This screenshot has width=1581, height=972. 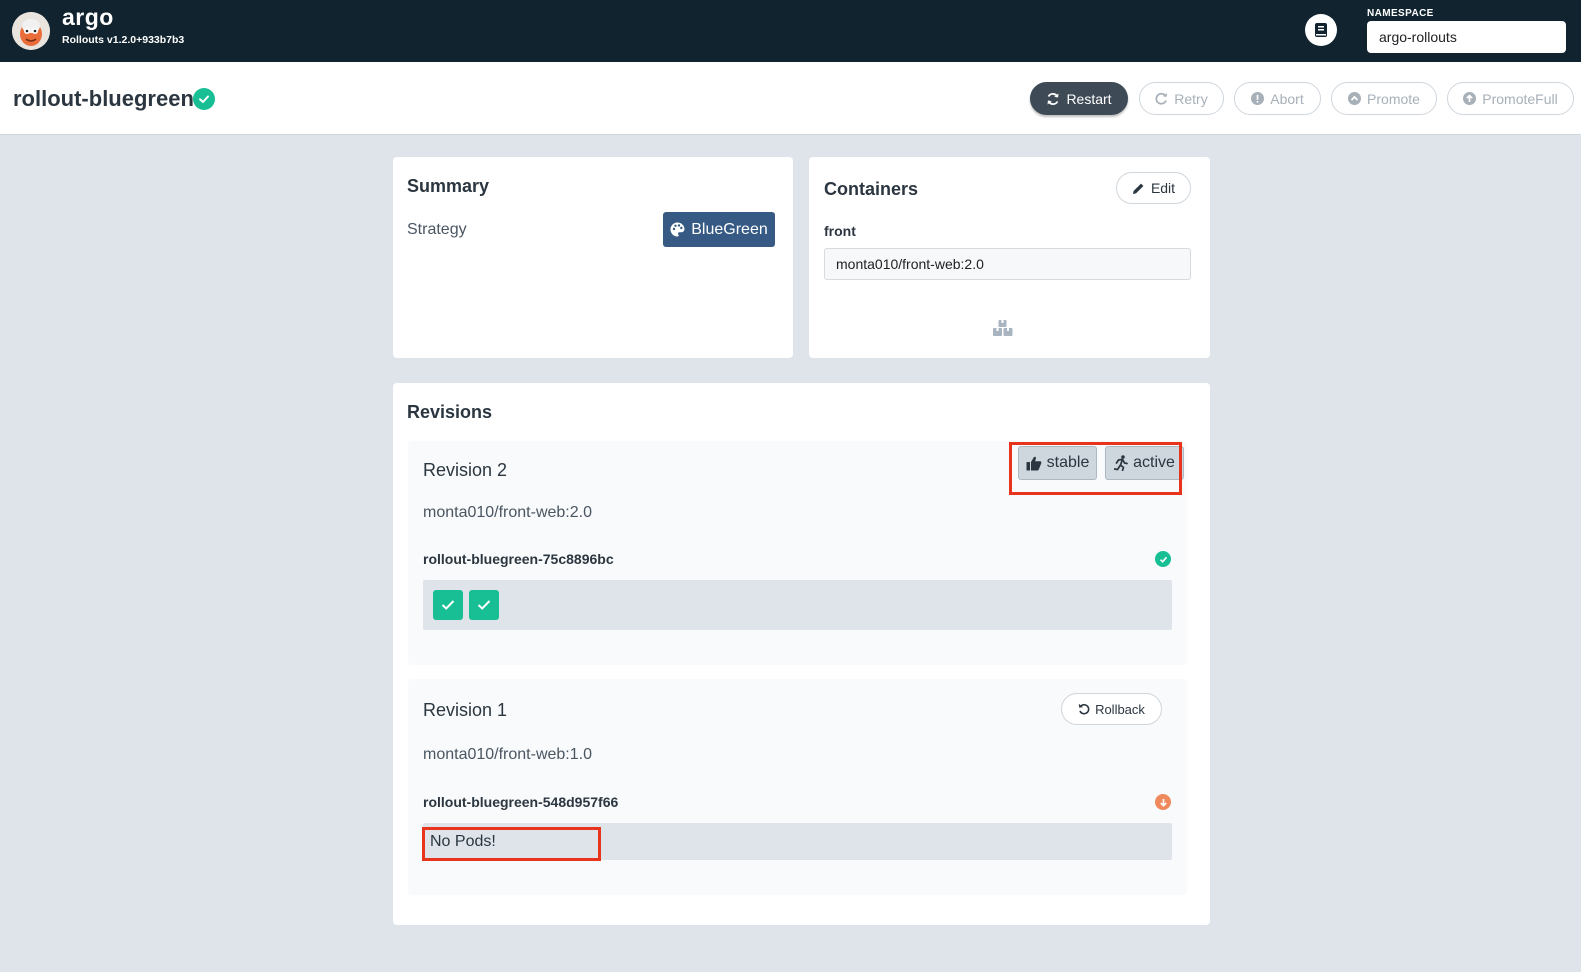 What do you see at coordinates (797, 605) in the screenshot?
I see `pods-area` at bounding box center [797, 605].